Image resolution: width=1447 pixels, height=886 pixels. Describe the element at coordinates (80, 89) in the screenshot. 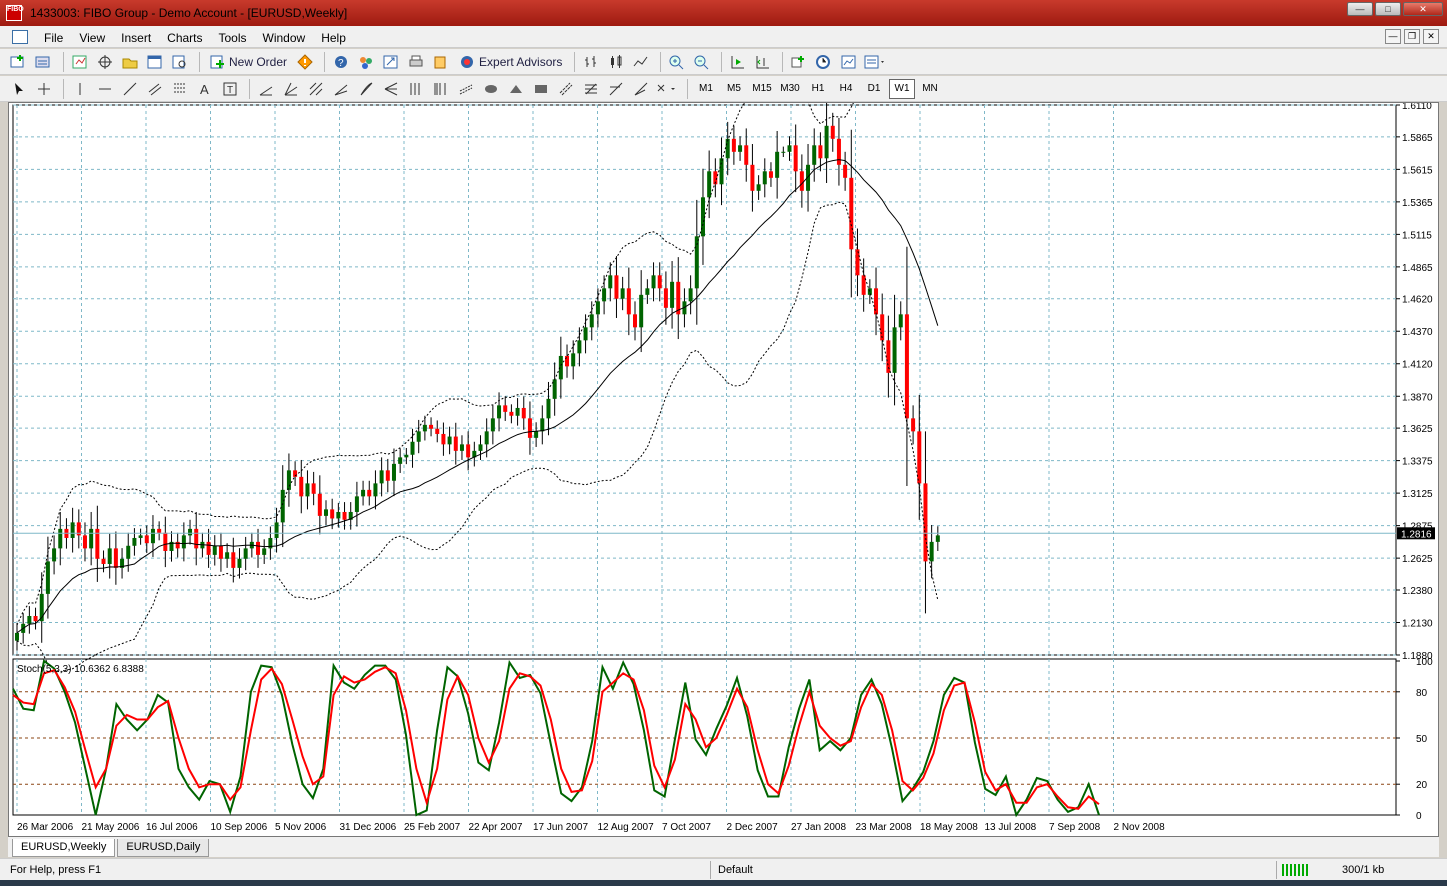

I see `vertical-line-icon` at that location.